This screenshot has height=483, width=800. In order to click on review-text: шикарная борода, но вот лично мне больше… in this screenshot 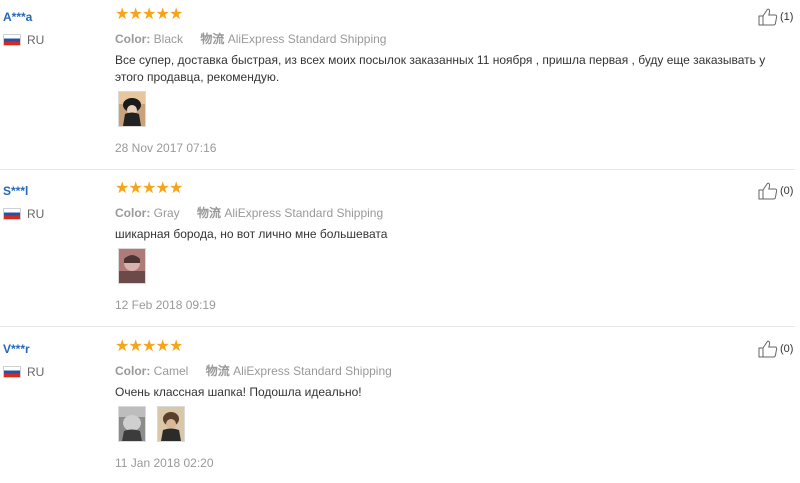, I will do `click(251, 234)`.